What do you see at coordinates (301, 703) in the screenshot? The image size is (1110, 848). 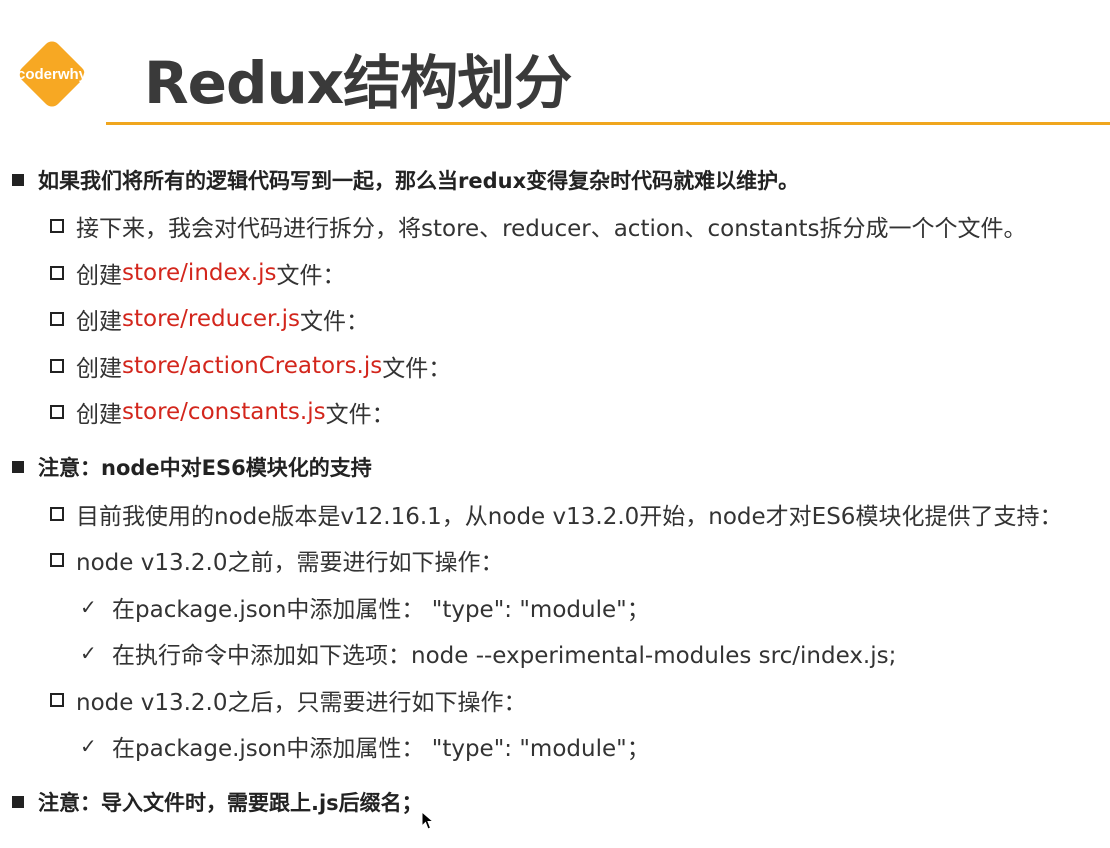 I see `sub-bullet-text: node v13.2.0之后，只需要进行如下操作：` at bounding box center [301, 703].